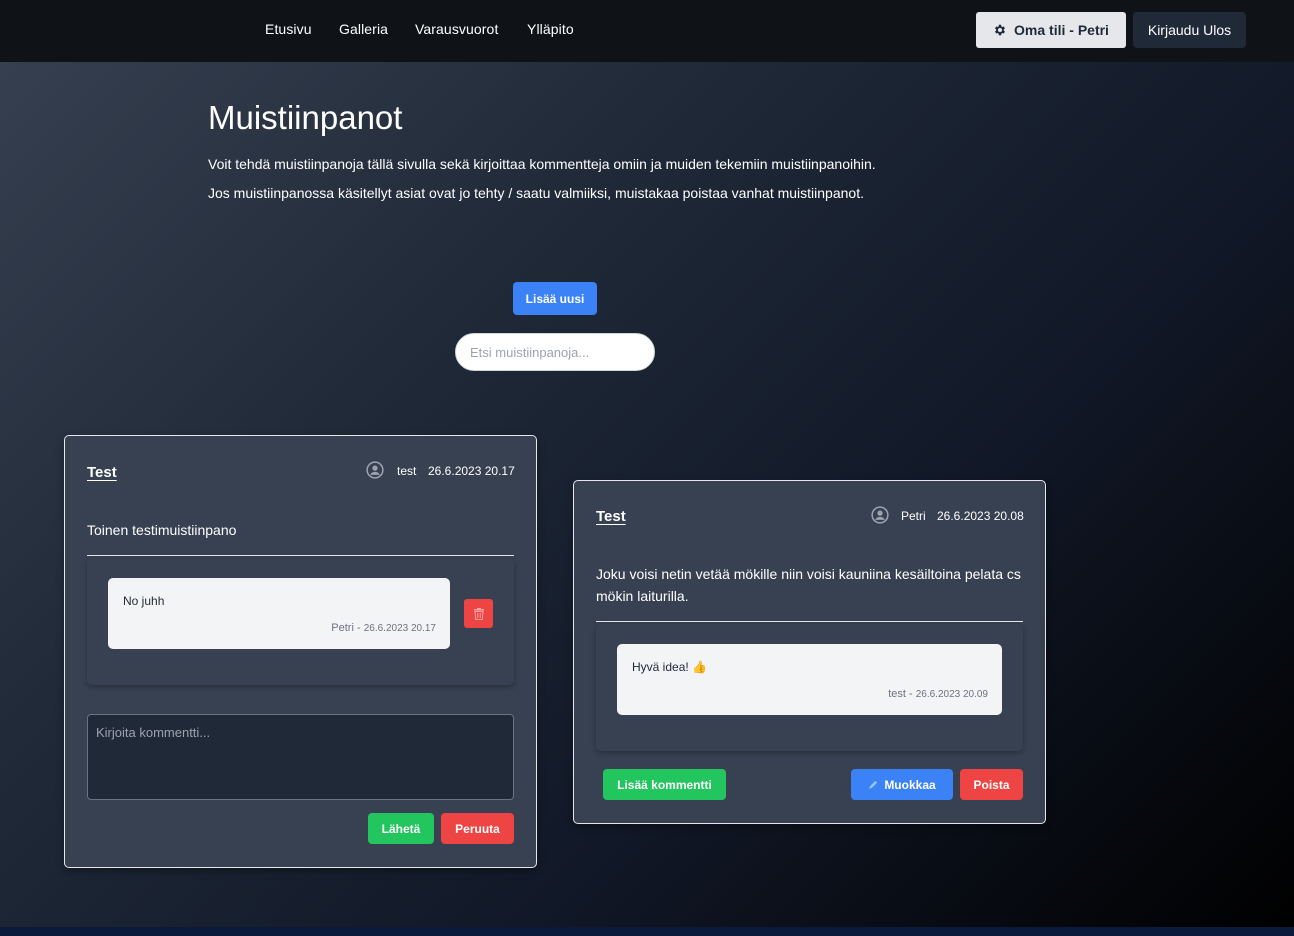 This screenshot has height=936, width=1294. What do you see at coordinates (550, 29) in the screenshot?
I see `nav-link-yllapito: Ylläpito` at bounding box center [550, 29].